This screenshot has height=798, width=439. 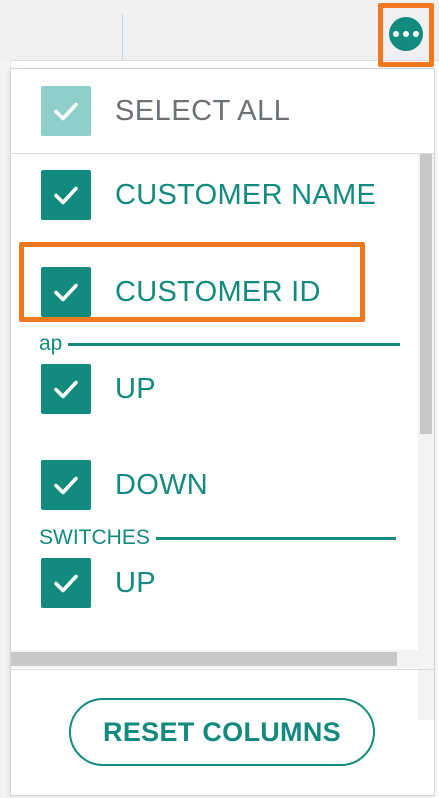 I want to click on select-all-checkbox, so click(x=66, y=111).